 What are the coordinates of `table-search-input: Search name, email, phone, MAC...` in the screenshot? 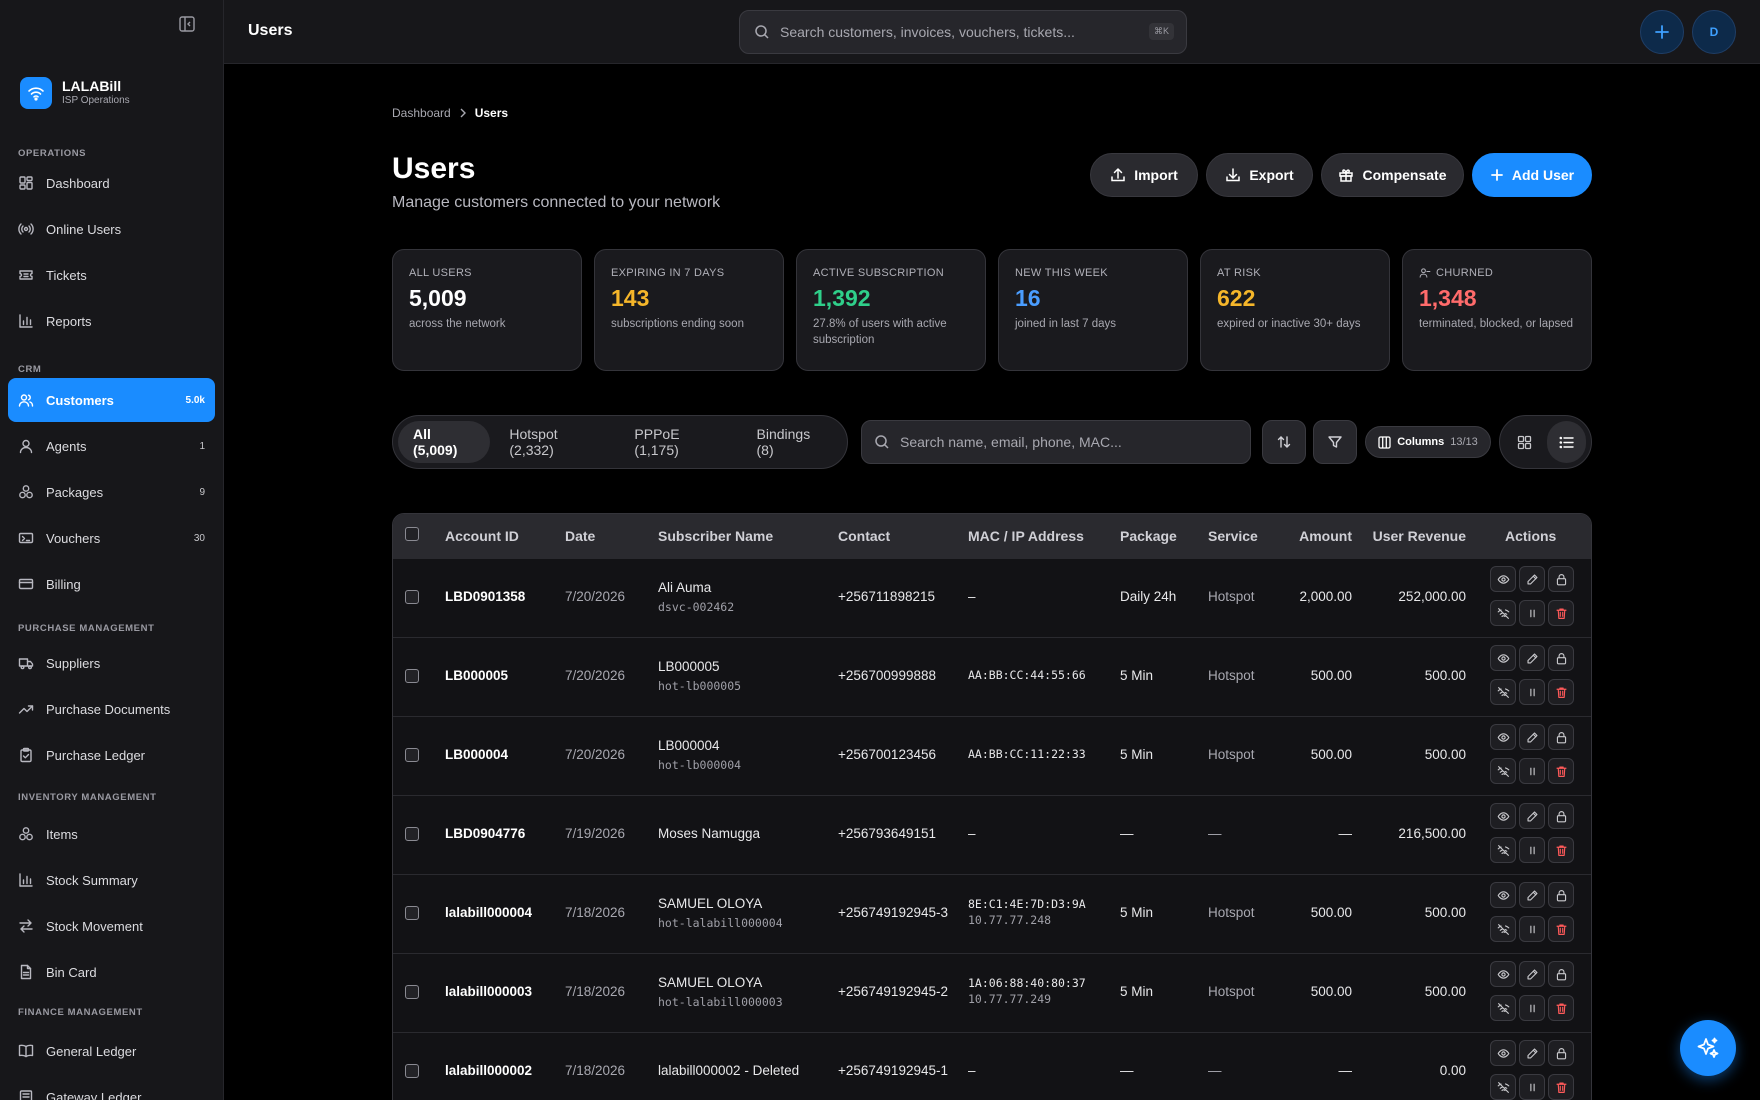 It's located at (1056, 442).